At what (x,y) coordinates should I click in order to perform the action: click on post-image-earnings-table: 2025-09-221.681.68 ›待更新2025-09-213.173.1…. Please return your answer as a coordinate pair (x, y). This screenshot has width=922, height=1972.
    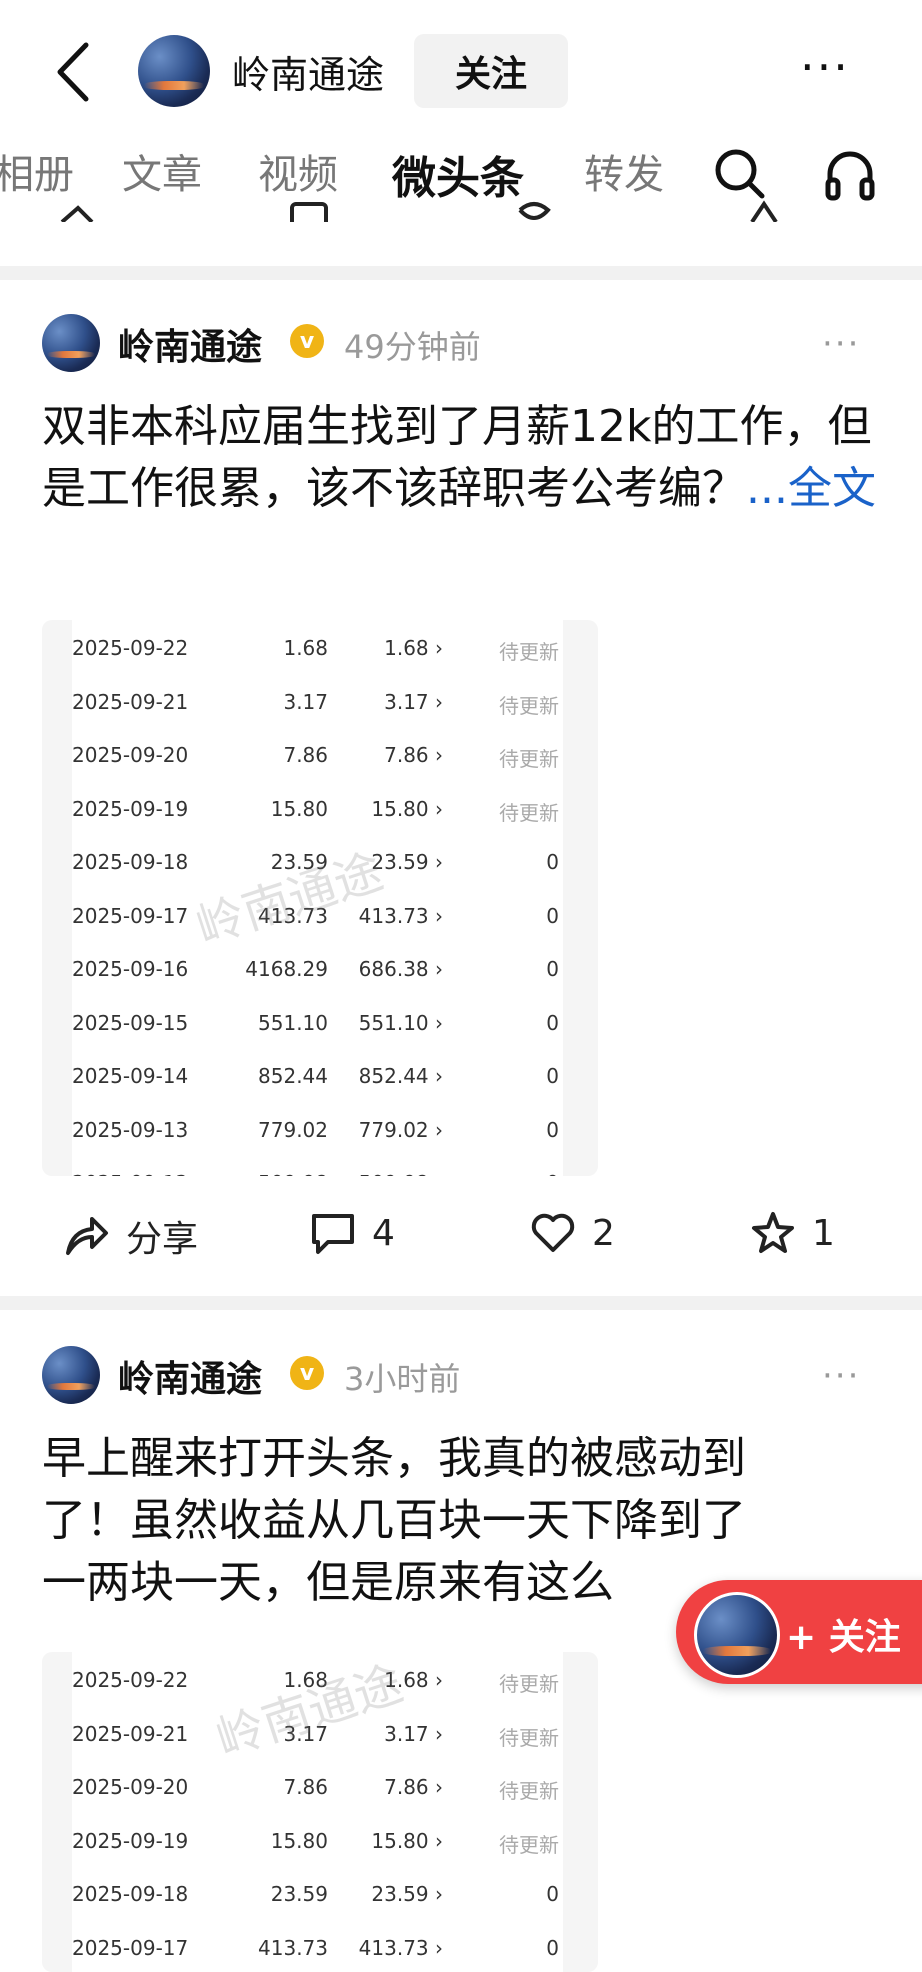
    Looking at the image, I should click on (320, 1812).